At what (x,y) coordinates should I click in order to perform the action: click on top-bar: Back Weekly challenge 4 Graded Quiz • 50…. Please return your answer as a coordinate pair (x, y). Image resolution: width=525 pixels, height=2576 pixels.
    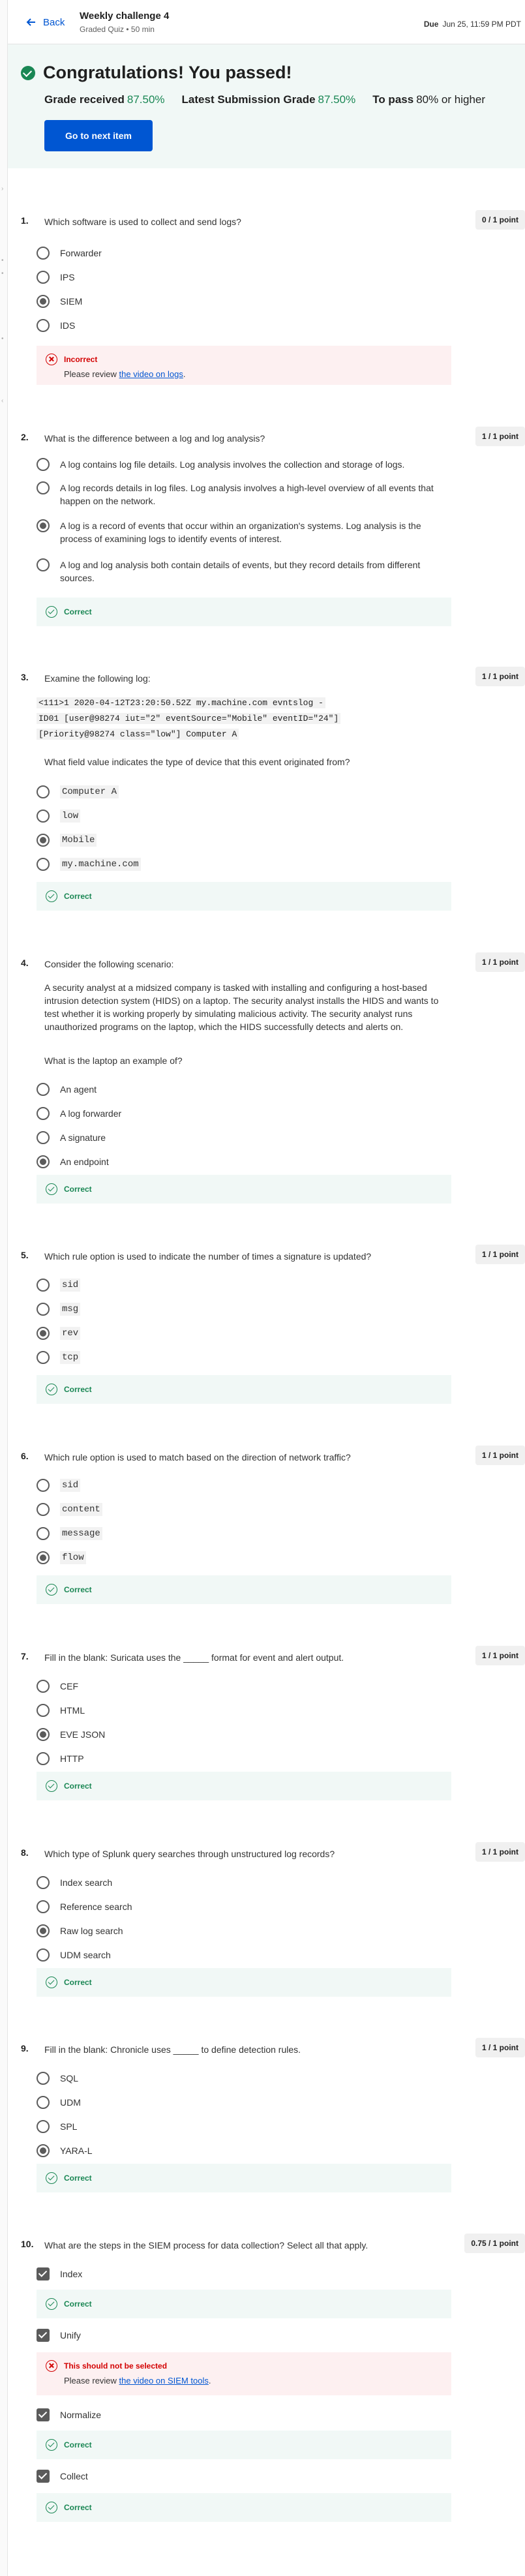
    Looking at the image, I should click on (267, 22).